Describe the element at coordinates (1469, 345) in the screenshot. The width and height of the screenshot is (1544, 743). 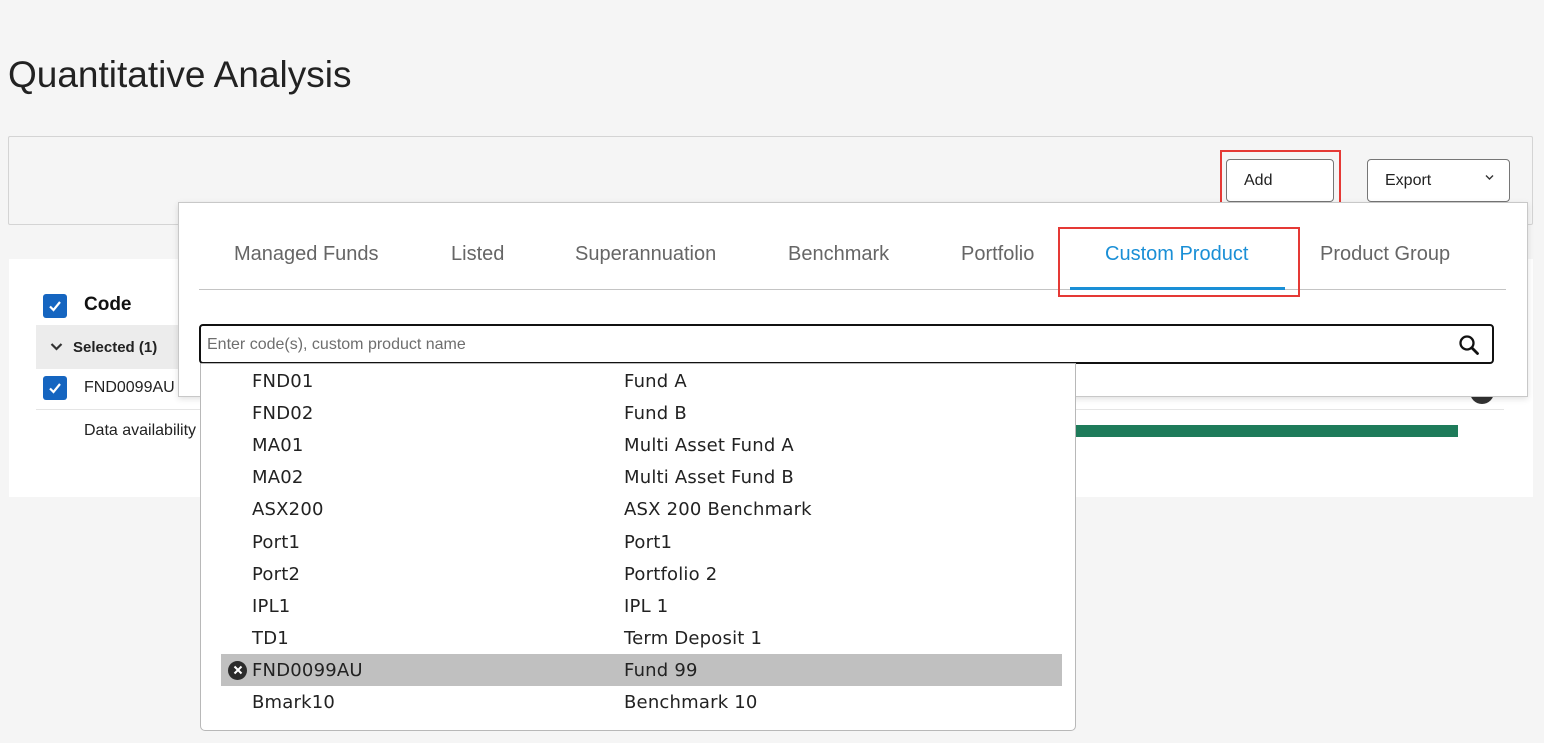
I see `search-icon` at that location.